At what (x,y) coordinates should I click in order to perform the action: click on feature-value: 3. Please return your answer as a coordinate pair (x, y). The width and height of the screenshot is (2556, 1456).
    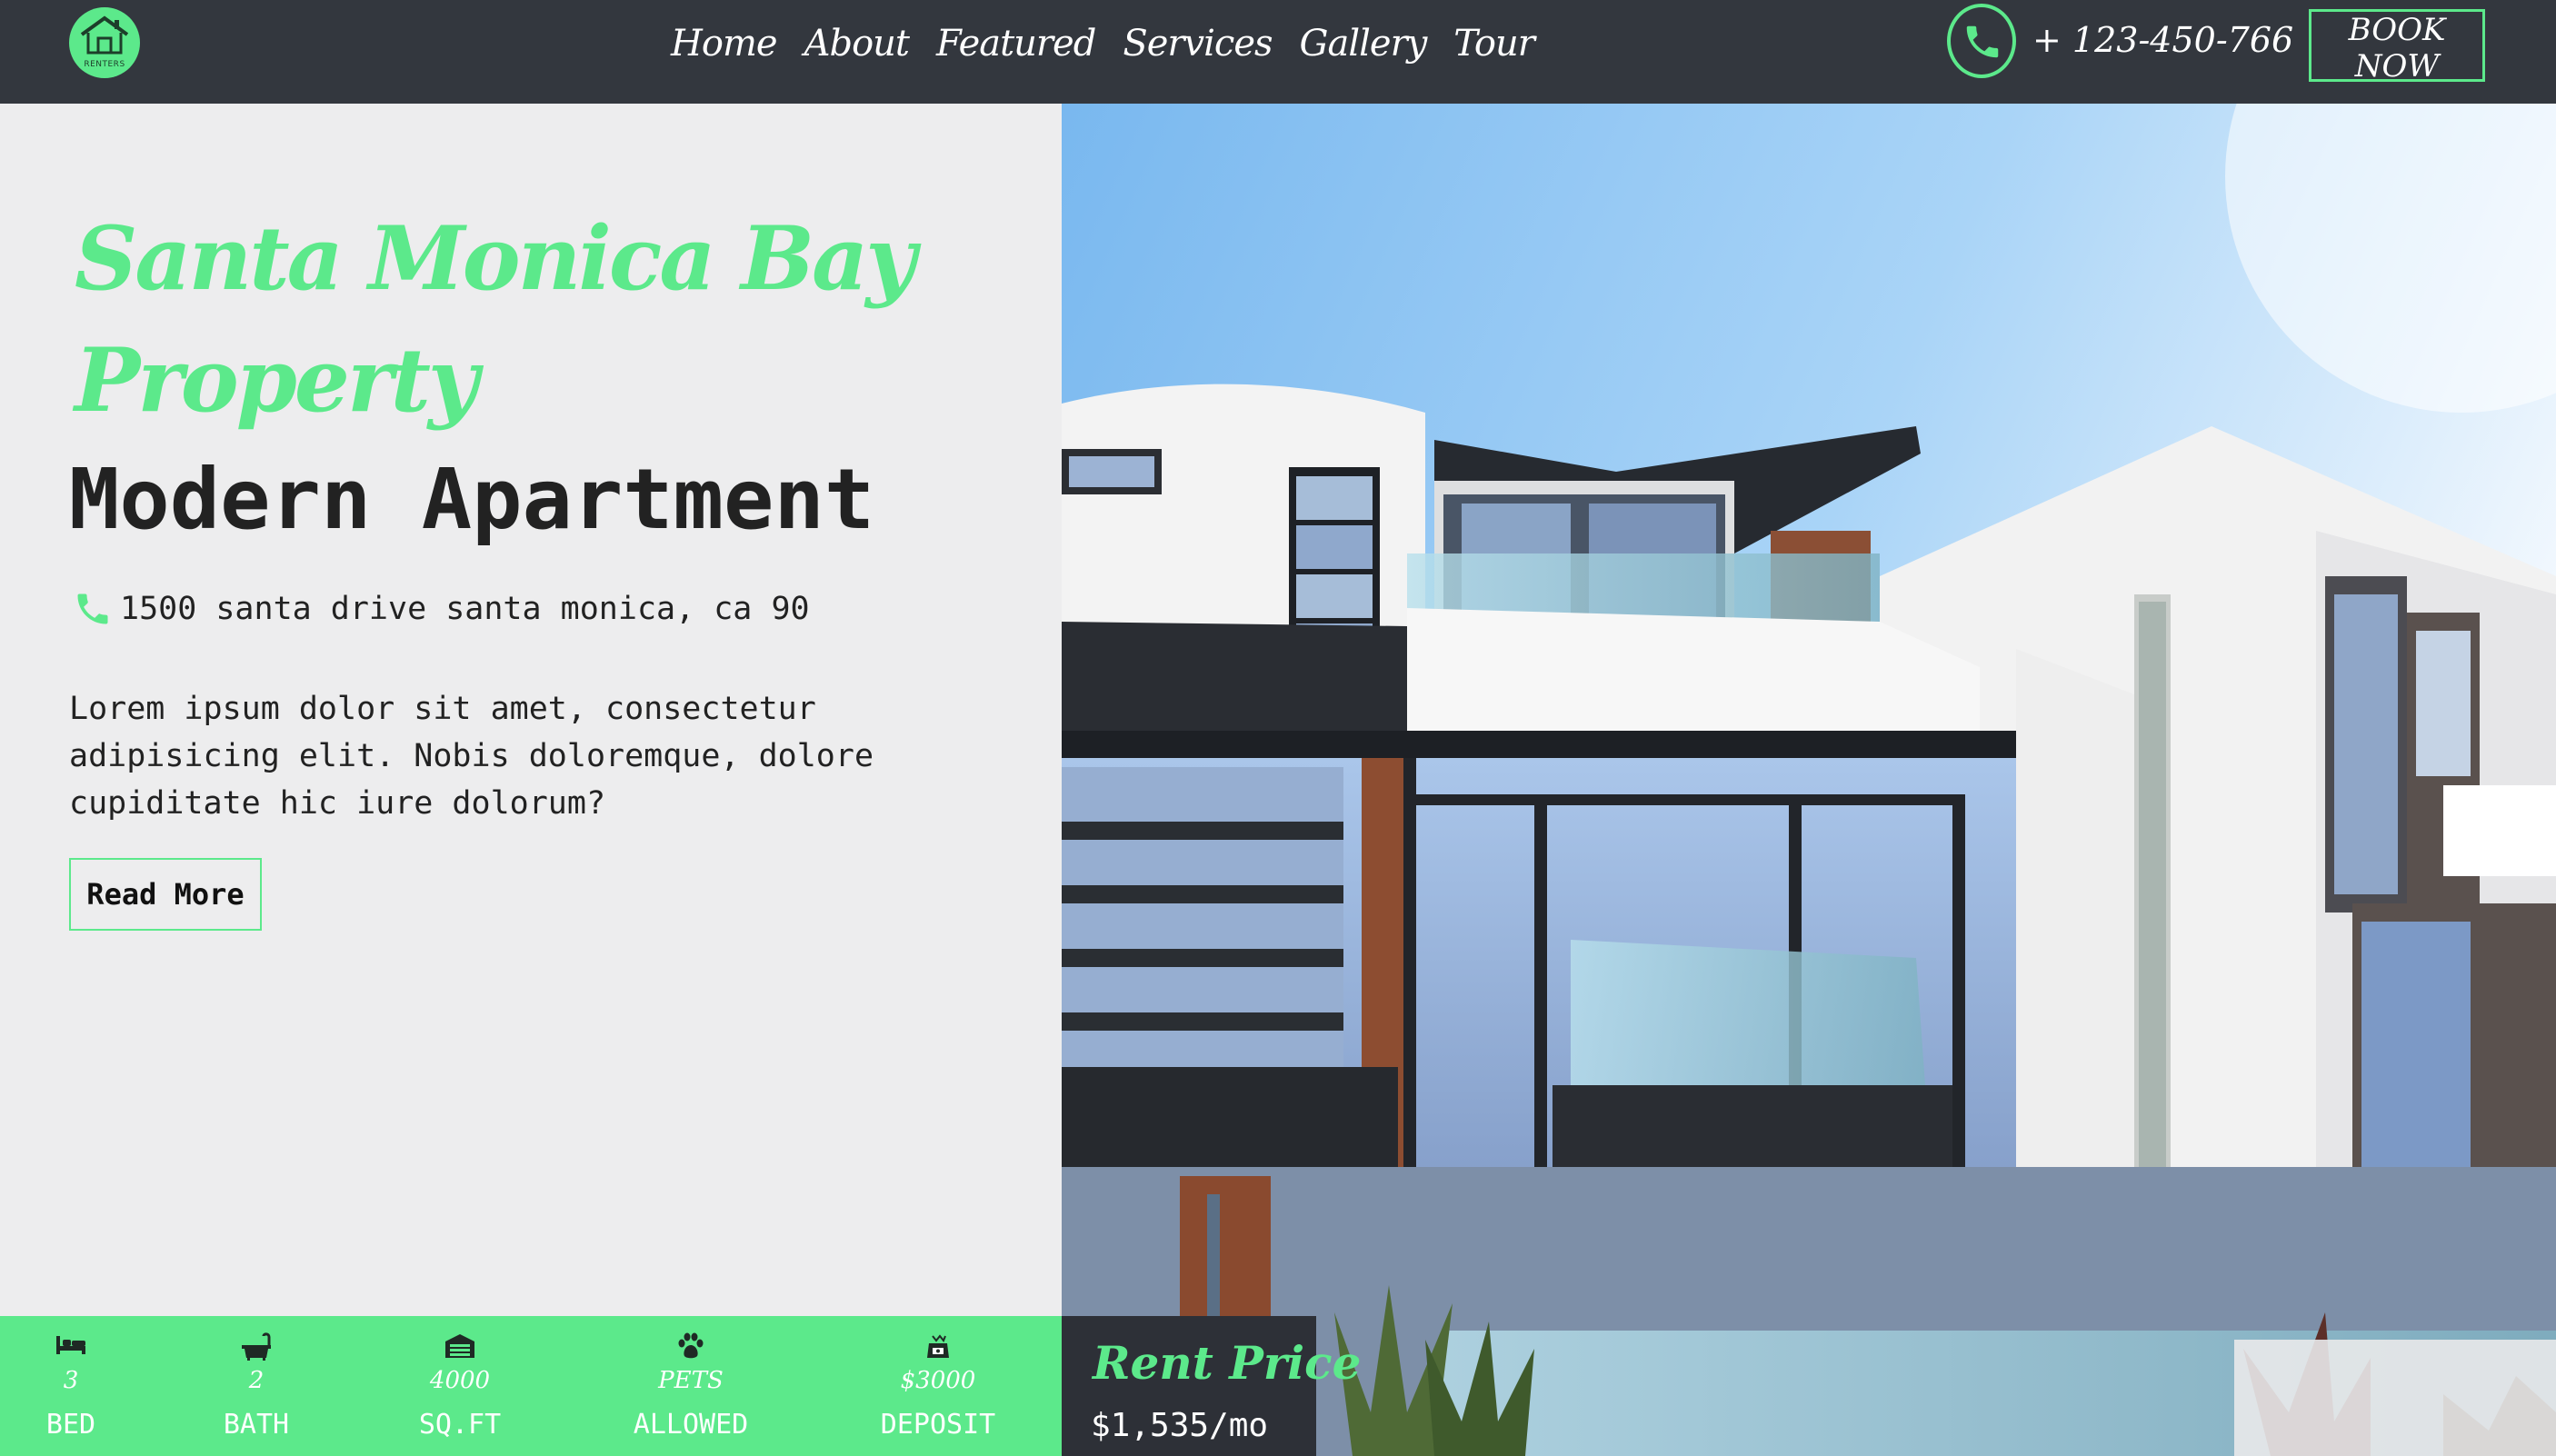
    Looking at the image, I should click on (71, 1380).